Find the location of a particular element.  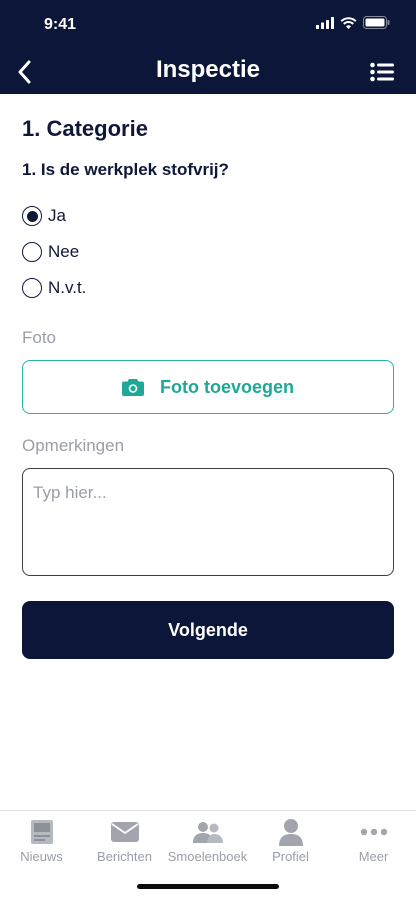

tab-berichten: Berichten is located at coordinates (124, 840).